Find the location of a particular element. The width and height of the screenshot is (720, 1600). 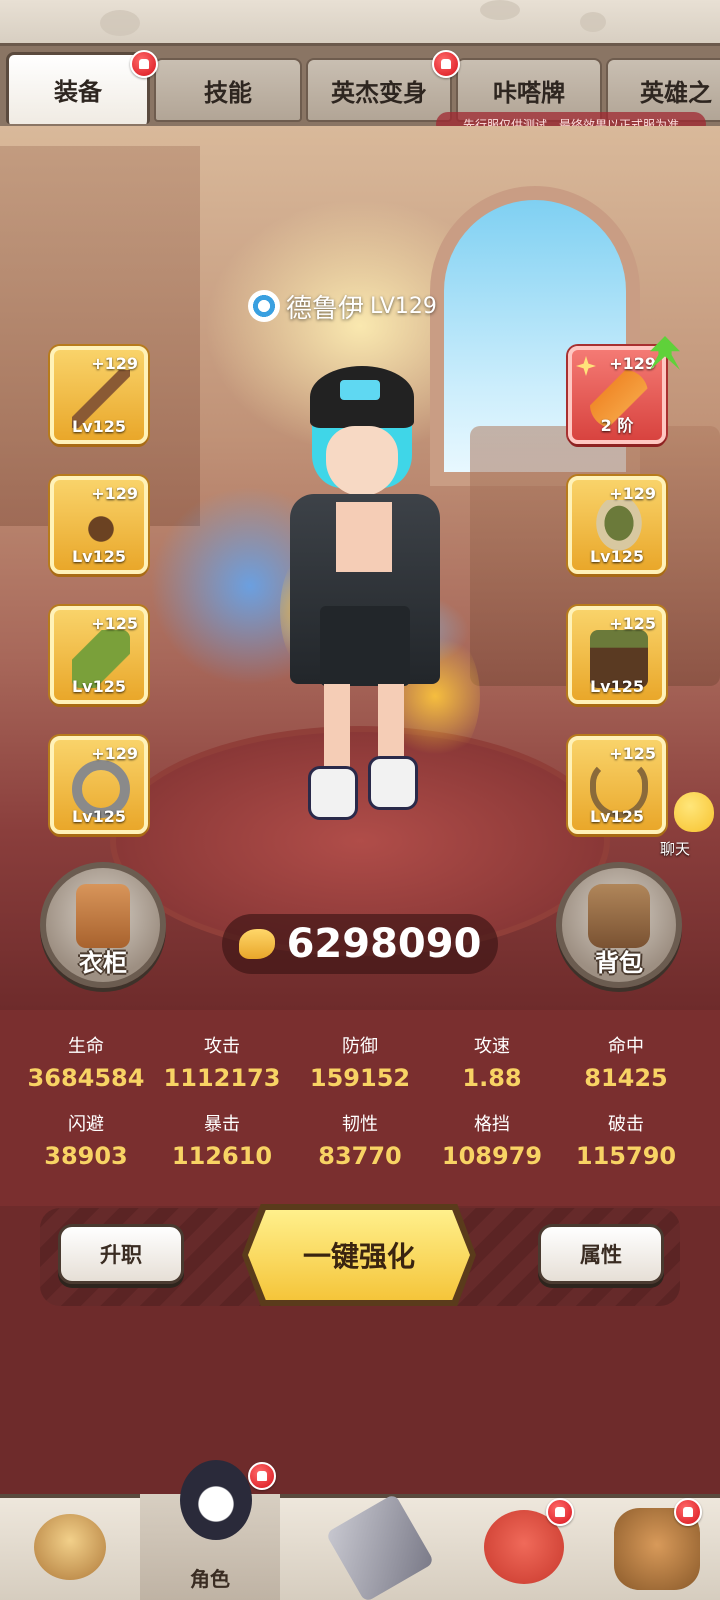

left-shoe is located at coordinates (333, 793).